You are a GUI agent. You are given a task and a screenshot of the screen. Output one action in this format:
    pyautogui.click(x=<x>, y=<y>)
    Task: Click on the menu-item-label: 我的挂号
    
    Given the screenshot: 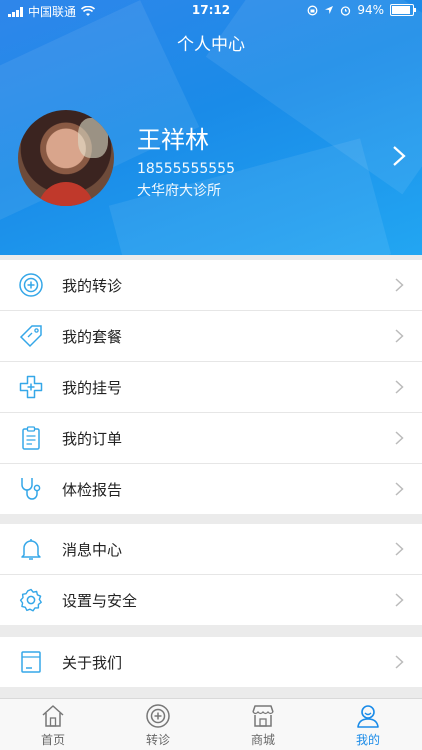 What is the action you would take?
    pyautogui.click(x=92, y=388)
    